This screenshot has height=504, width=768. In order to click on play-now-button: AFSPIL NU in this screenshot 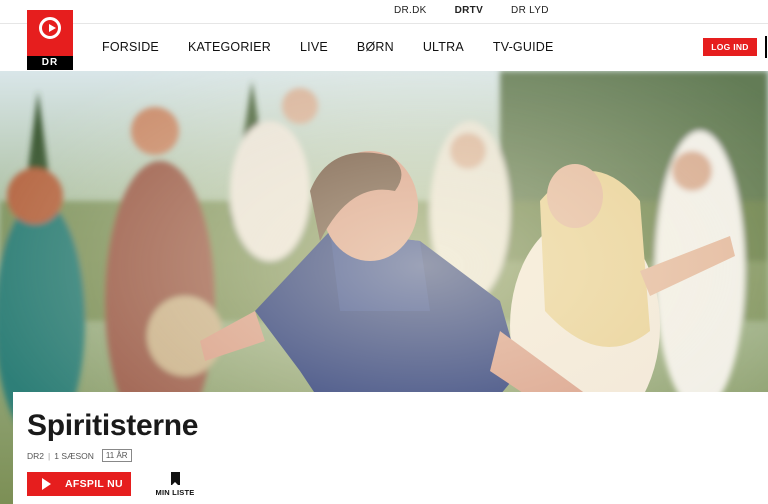, I will do `click(79, 484)`.